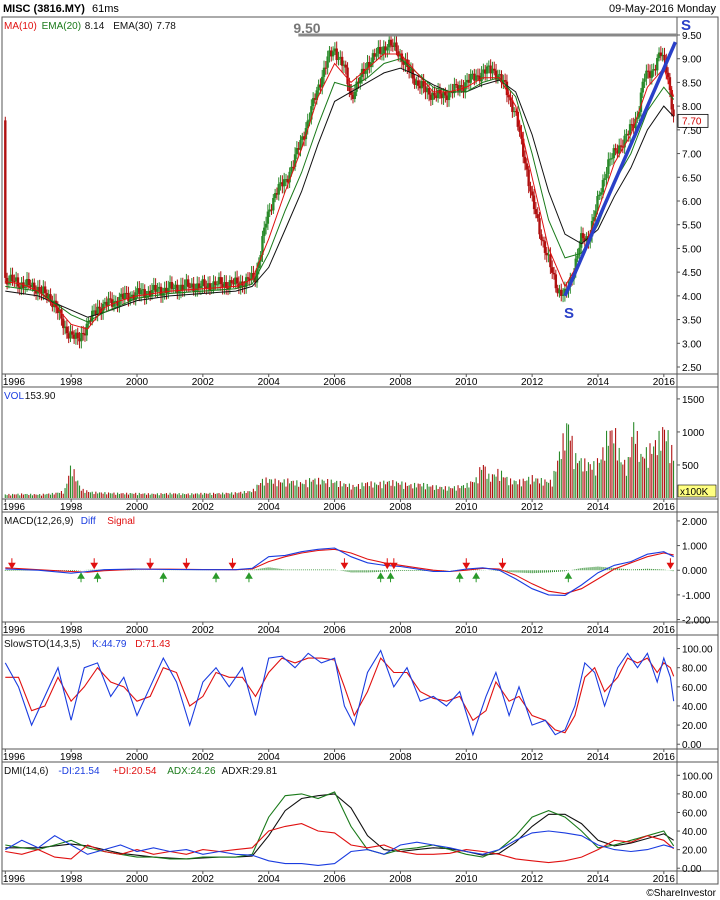 This screenshot has height=900, width=720. I want to click on trend-line, so click(620, 169).